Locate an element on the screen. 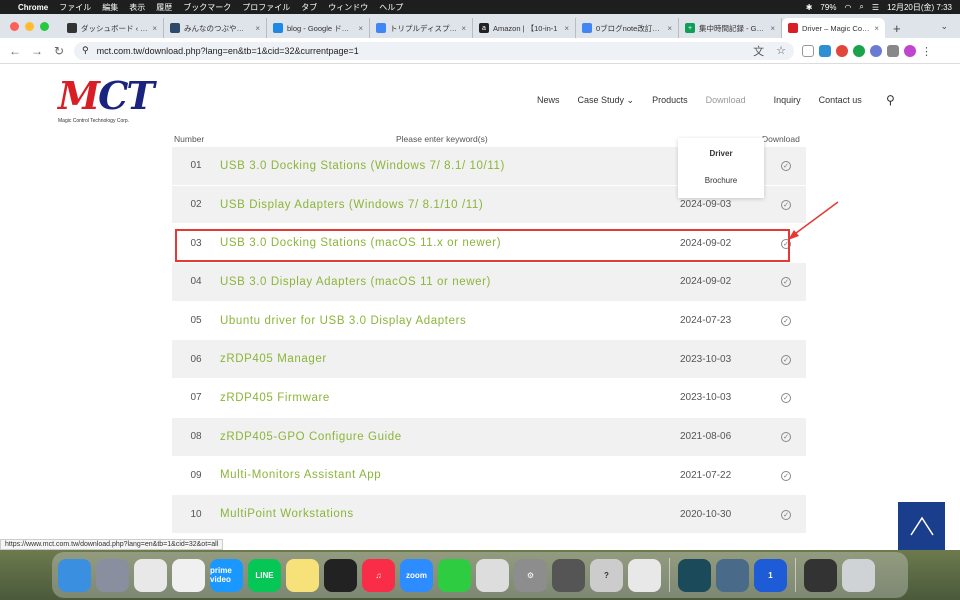 This screenshot has height=600, width=960. mct-logo: MCT Magic Control Technology Corp. is located at coordinates (106, 105).